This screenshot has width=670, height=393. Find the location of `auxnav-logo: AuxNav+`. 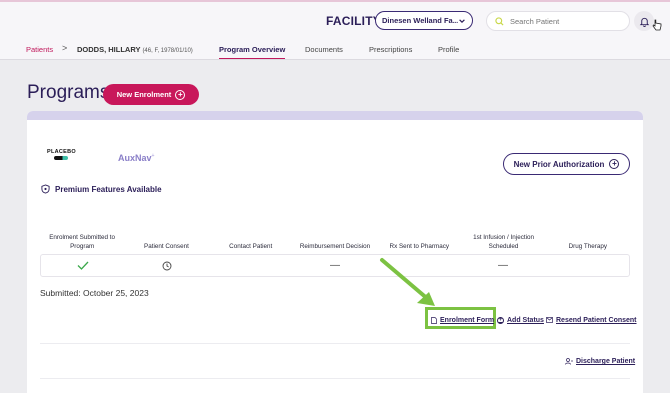

auxnav-logo: AuxNav+ is located at coordinates (136, 158).